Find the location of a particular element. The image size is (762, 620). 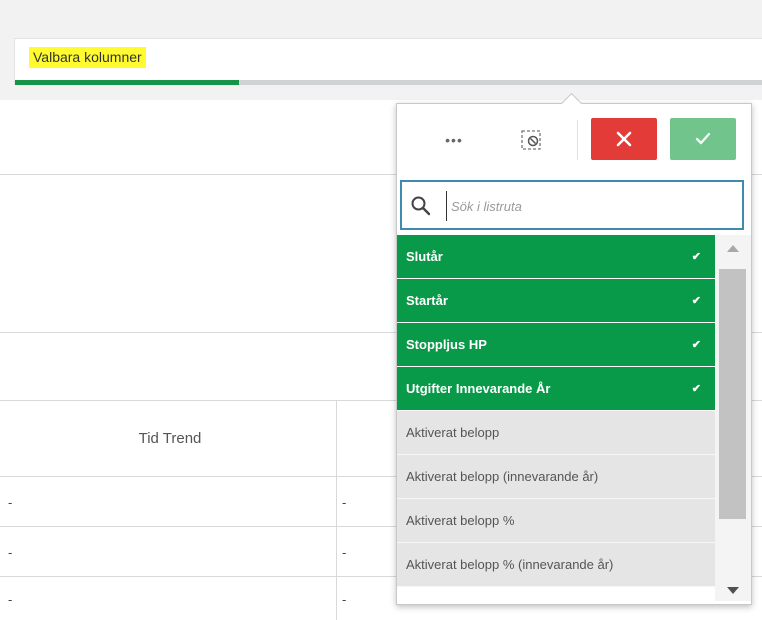

filter-header: Valbara kolumner is located at coordinates (388, 61).